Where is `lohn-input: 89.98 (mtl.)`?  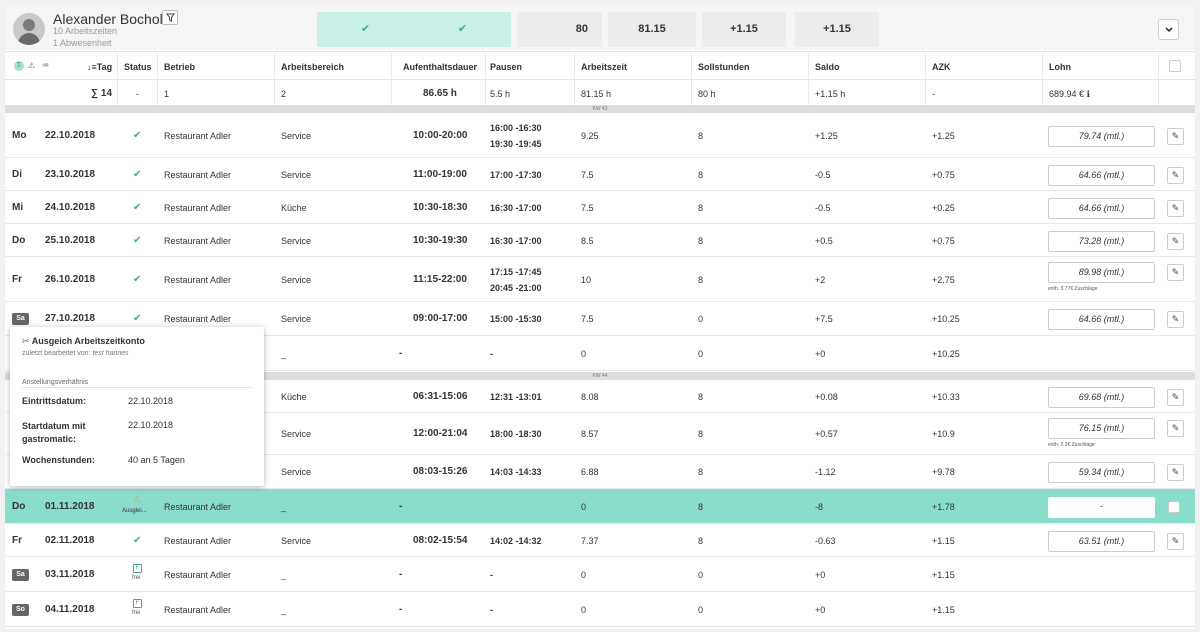
lohn-input: 89.98 (mtl.) is located at coordinates (1101, 272).